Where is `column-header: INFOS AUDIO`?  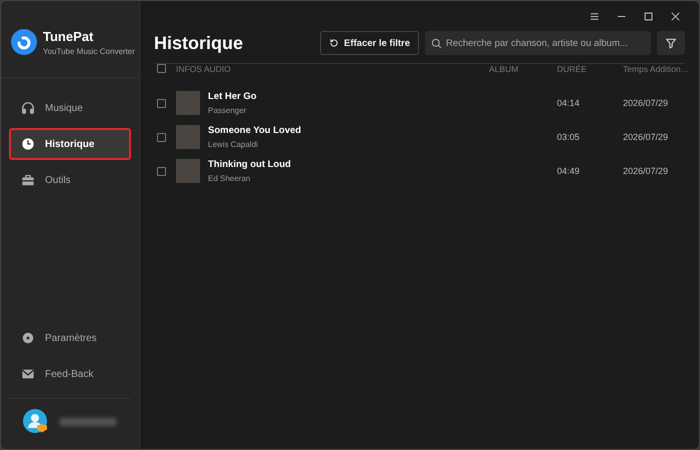 column-header: INFOS AUDIO is located at coordinates (203, 69).